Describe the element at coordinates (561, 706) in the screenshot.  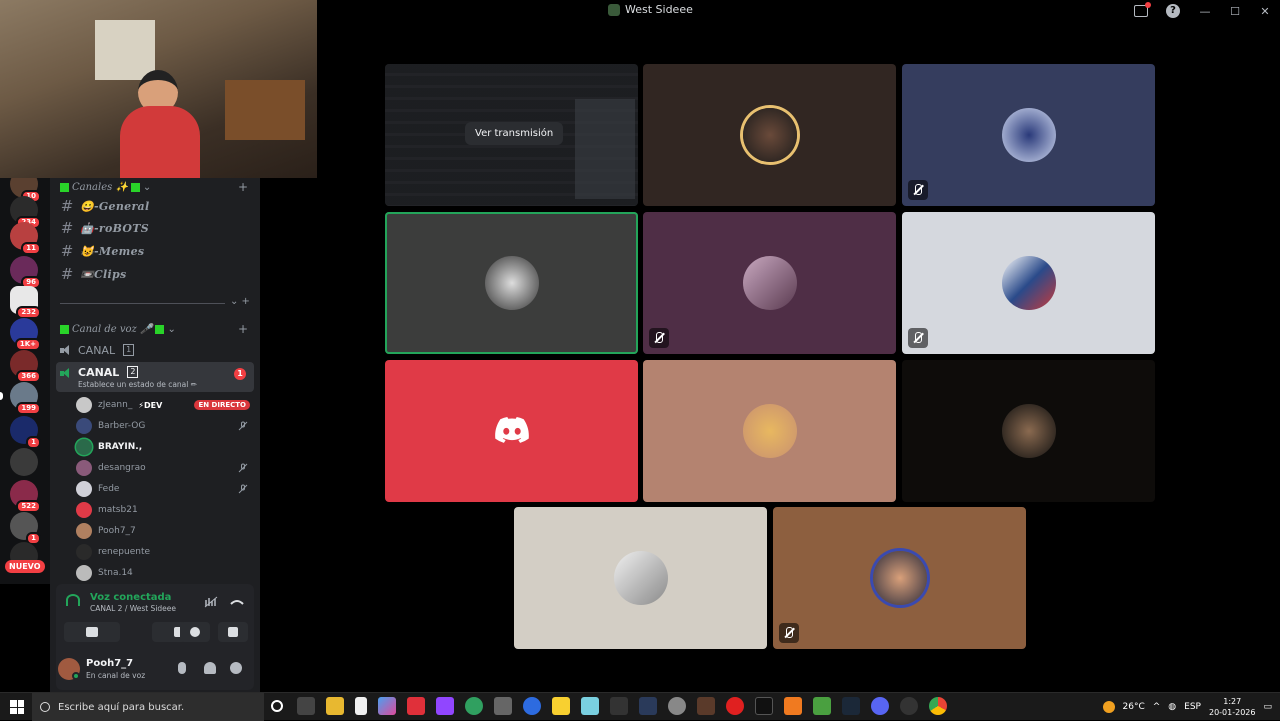
I see `sticky-notes-icon` at that location.